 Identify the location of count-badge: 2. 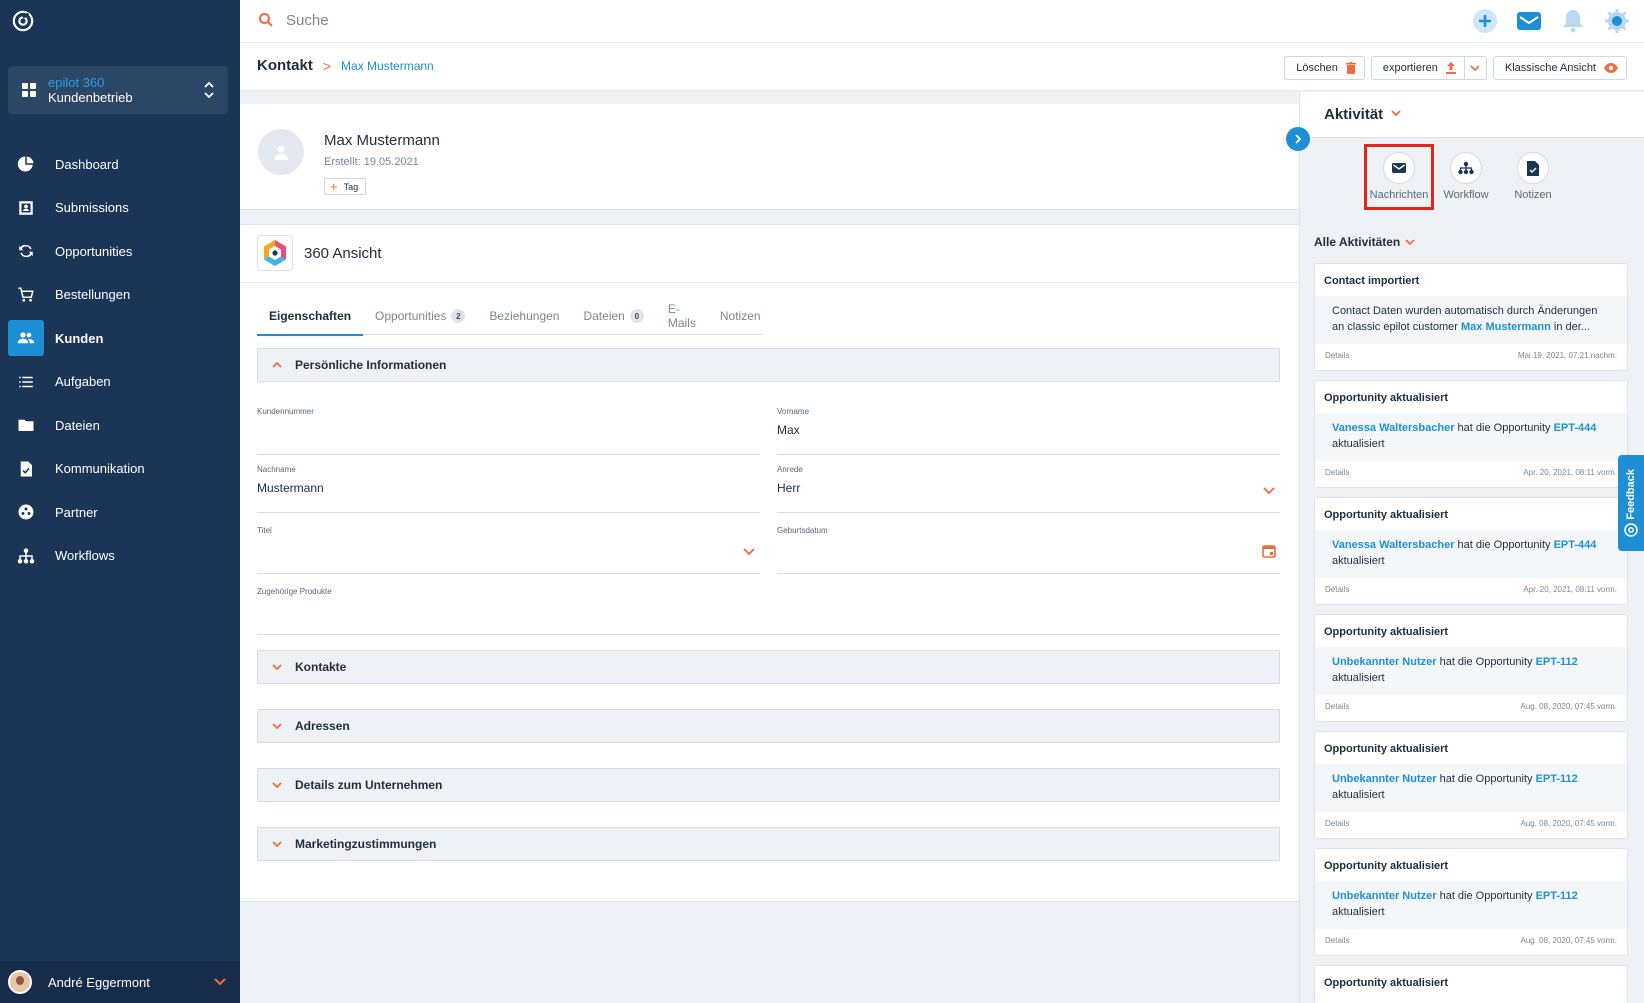
(458, 316).